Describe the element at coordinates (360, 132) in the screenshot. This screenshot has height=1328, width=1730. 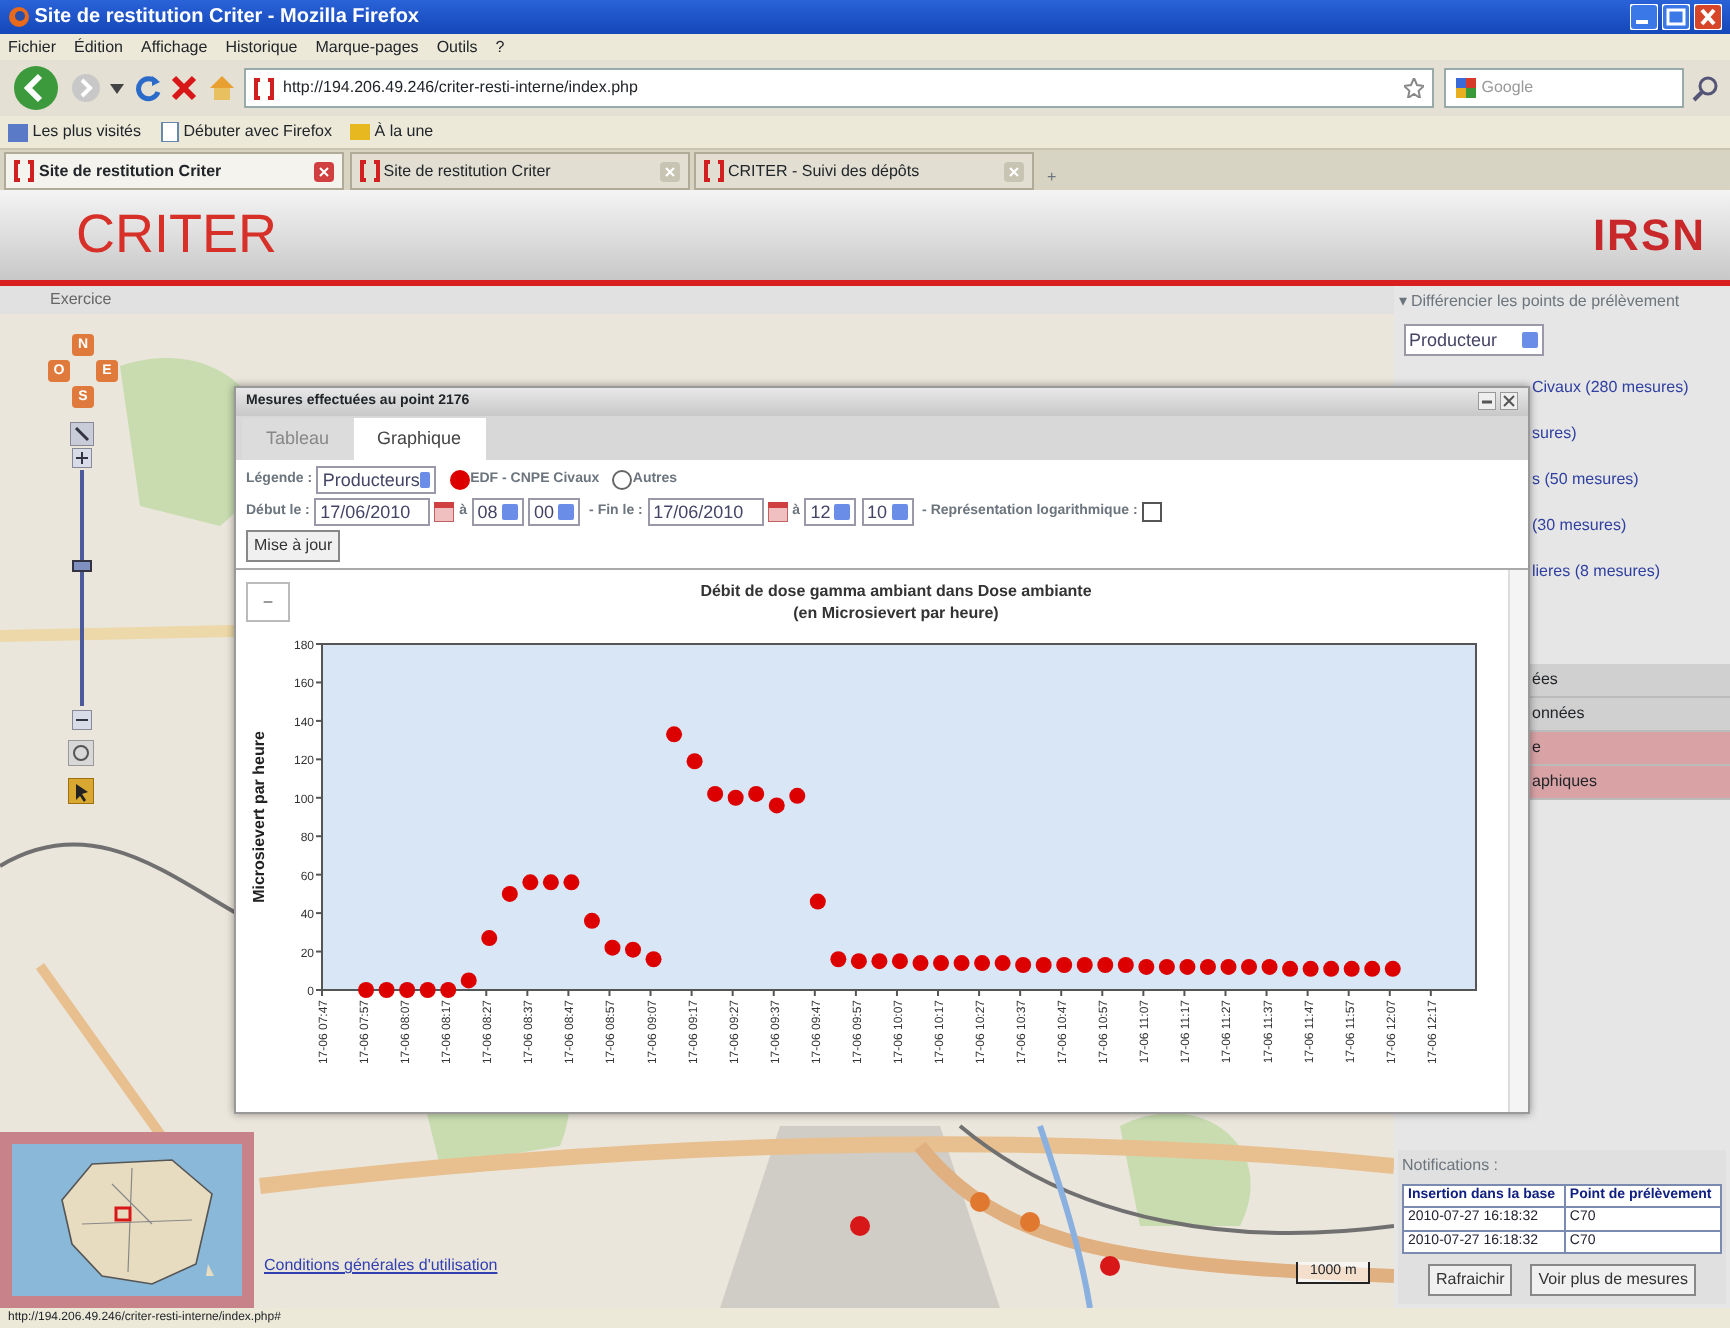
I see `feed-icon` at that location.